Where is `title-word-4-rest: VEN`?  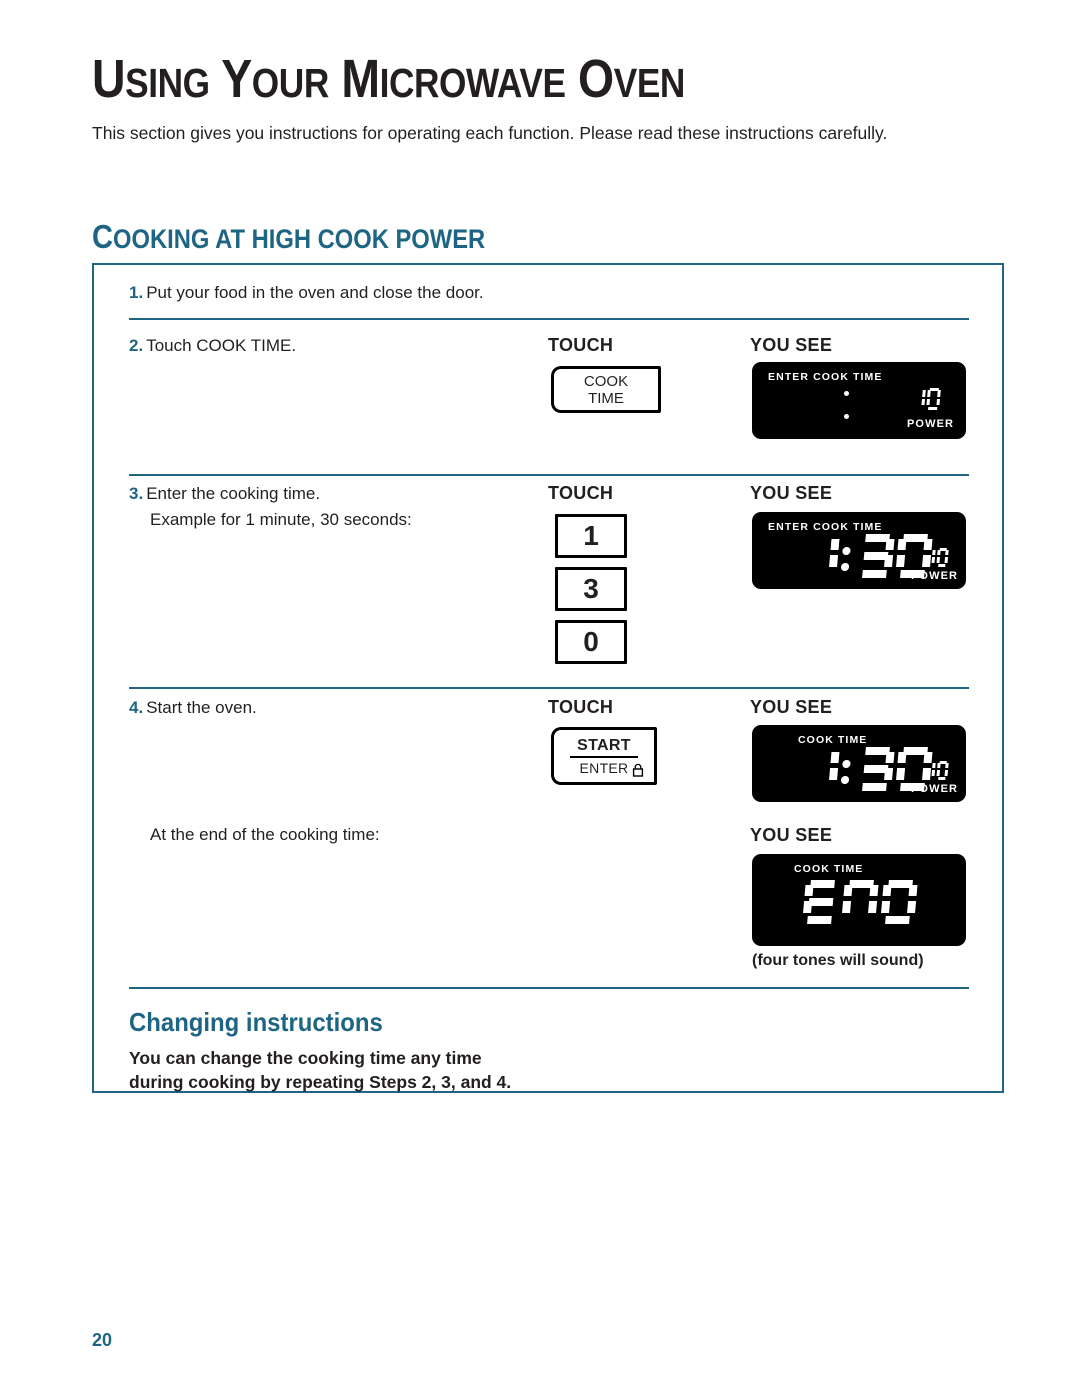 title-word-4-rest: VEN is located at coordinates (649, 83).